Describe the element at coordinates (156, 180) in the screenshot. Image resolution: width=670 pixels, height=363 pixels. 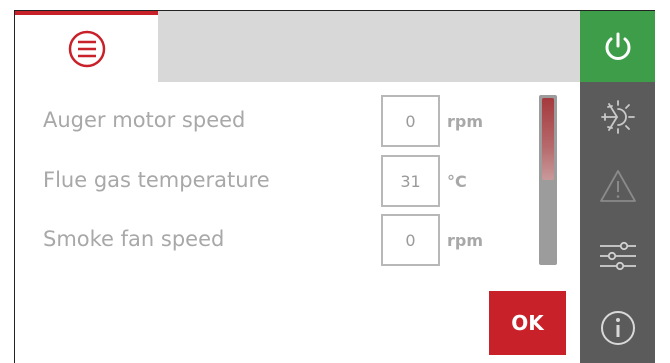
I see `param-label-flue-gas-temperature: Flue gas temperature` at that location.